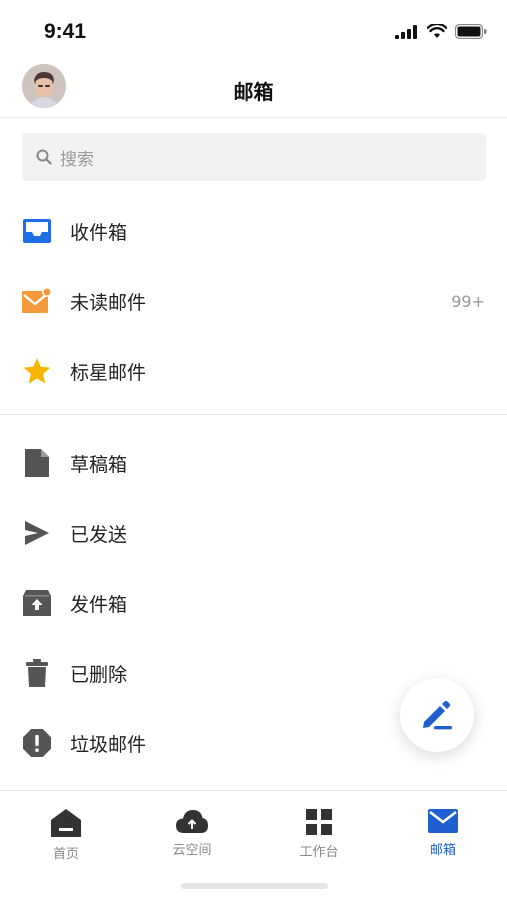 This screenshot has width=507, height=900. Describe the element at coordinates (437, 31) in the screenshot. I see `wifi-icon` at that location.